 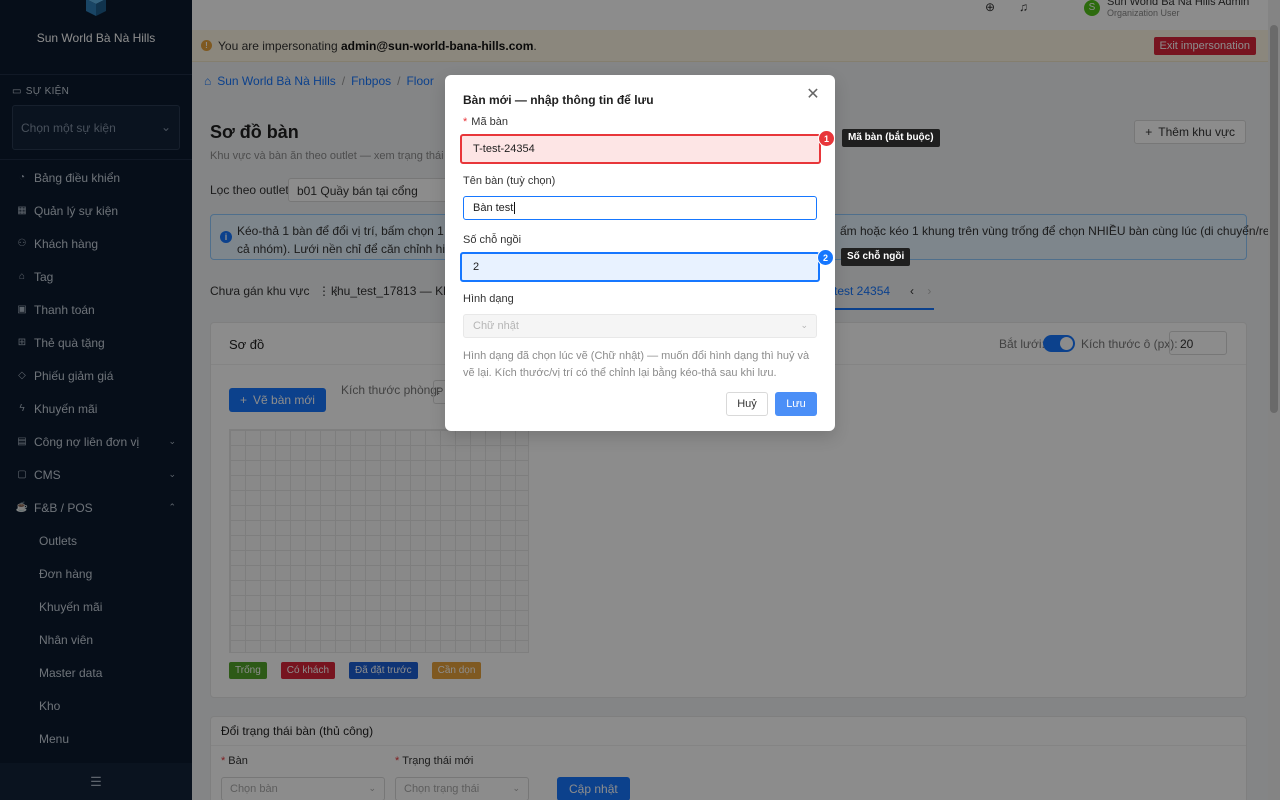 What do you see at coordinates (640, 149) in the screenshot?
I see `table-code-input: T-test-24354` at bounding box center [640, 149].